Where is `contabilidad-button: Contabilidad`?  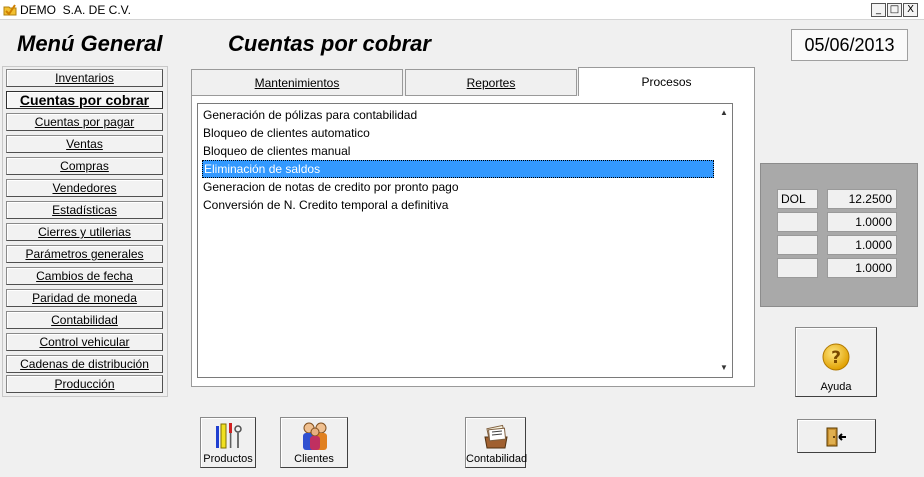
contabilidad-button: Contabilidad is located at coordinates (496, 442).